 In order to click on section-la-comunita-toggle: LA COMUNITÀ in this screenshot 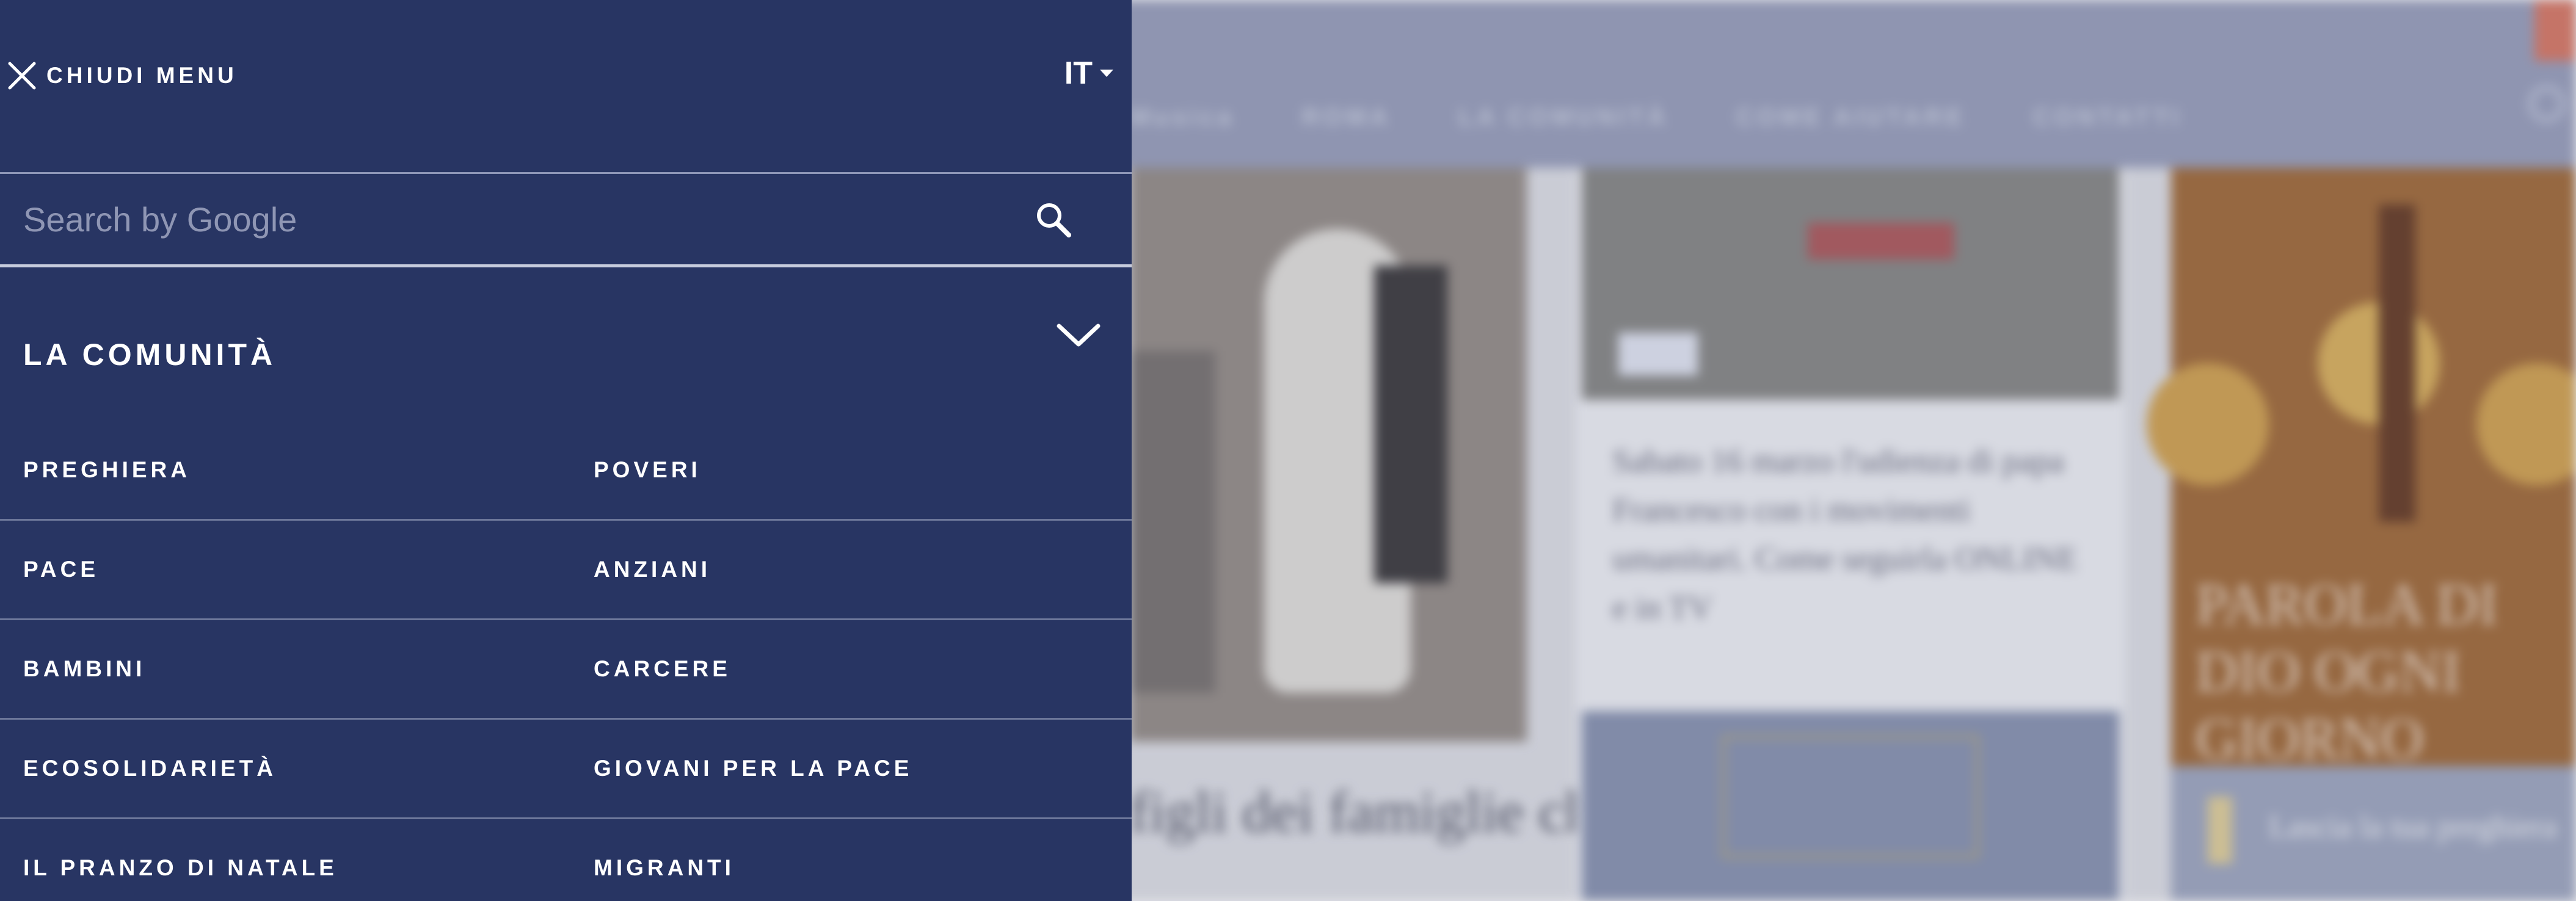, I will do `click(566, 360)`.